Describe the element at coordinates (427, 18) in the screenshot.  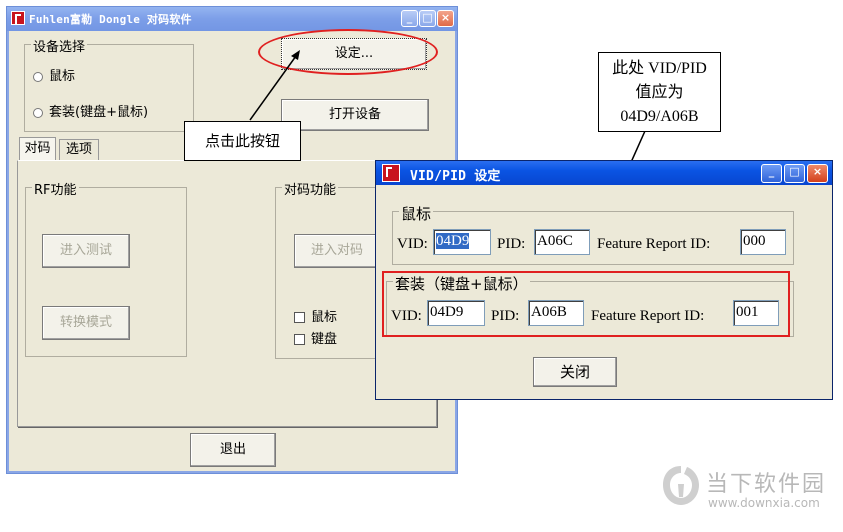
I see `maximize-icon: □` at that location.